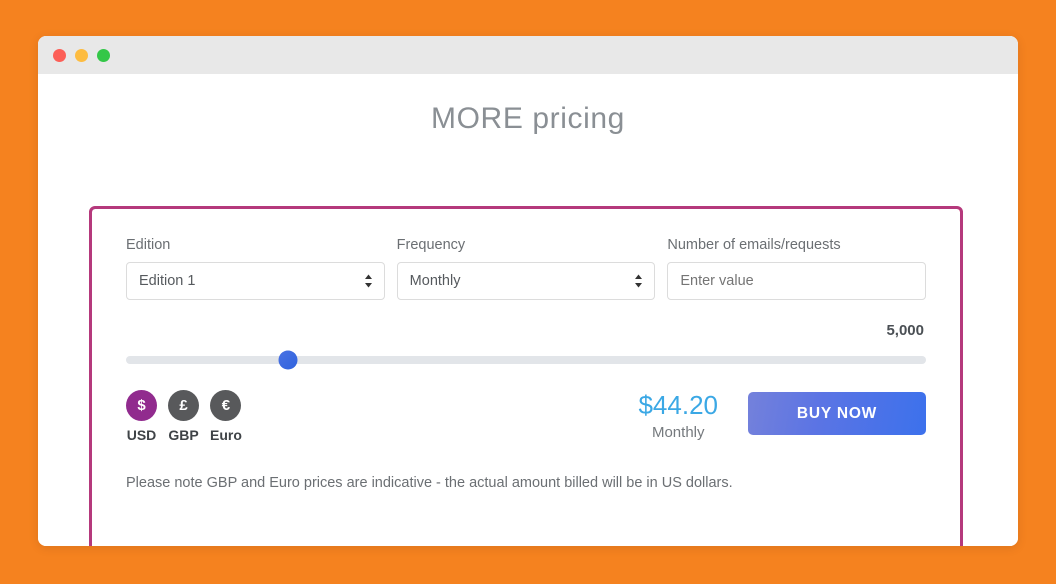 This screenshot has height=584, width=1056. Describe the element at coordinates (59, 55) in the screenshot. I see `close-window-button` at that location.